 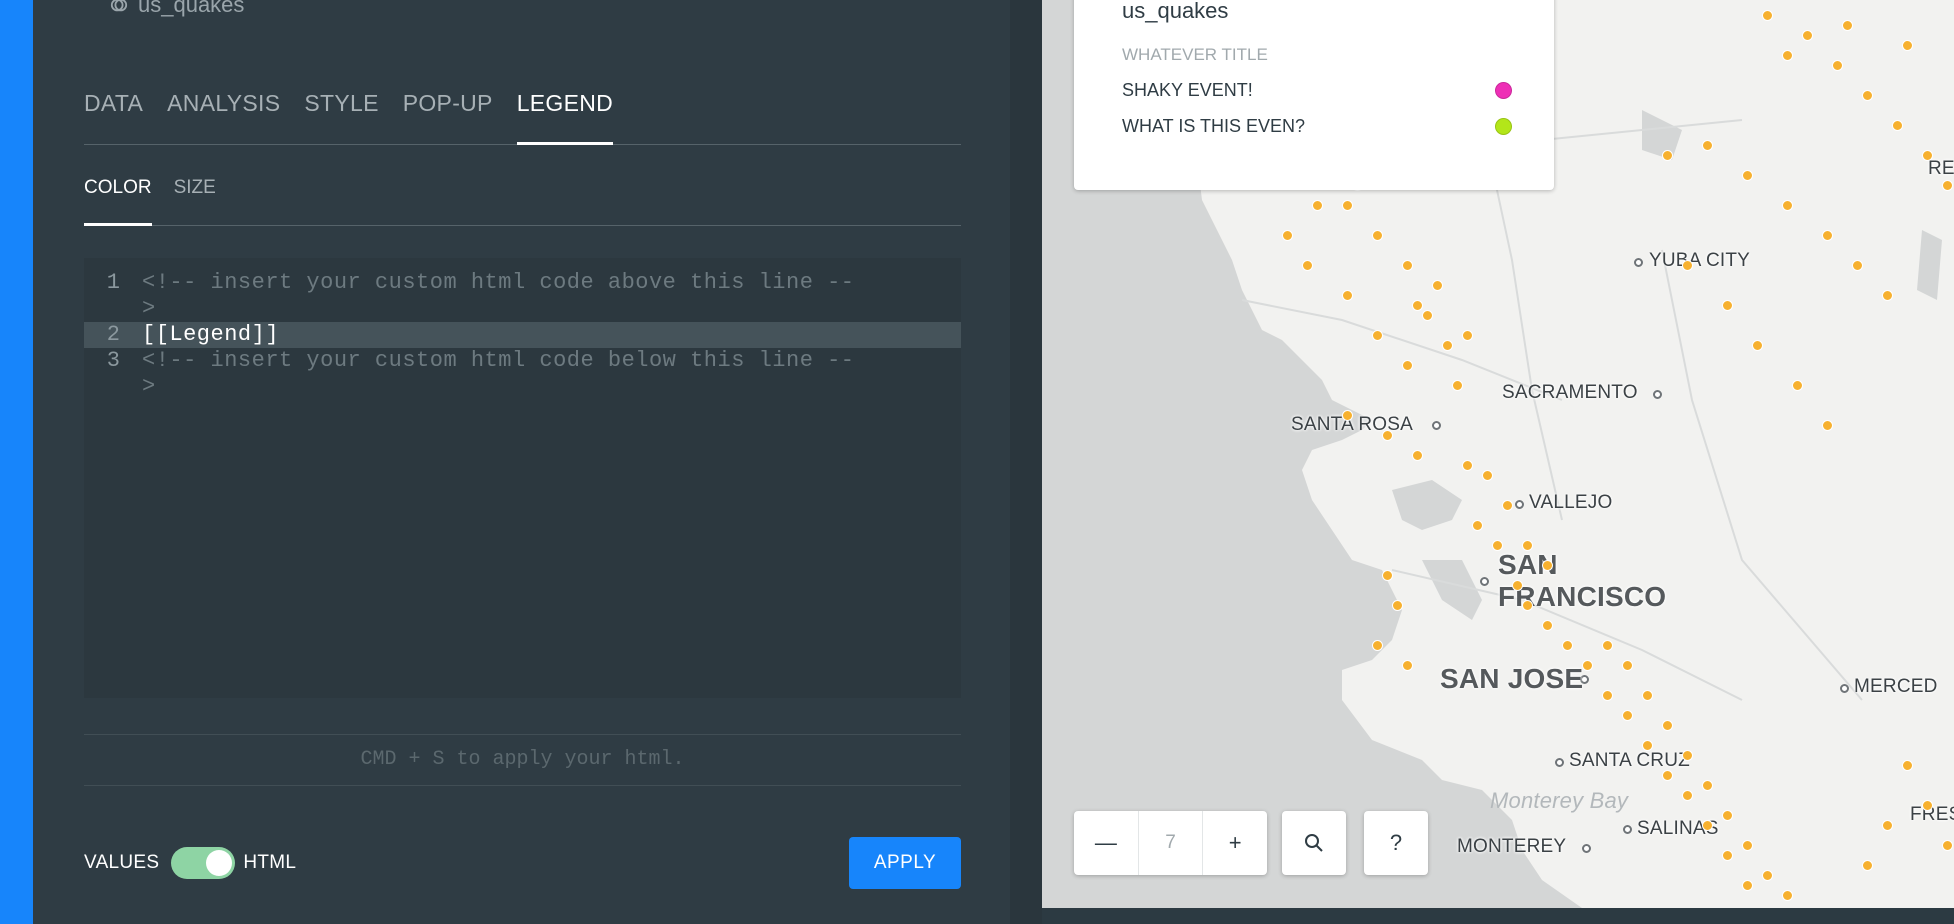 What do you see at coordinates (1235, 843) in the screenshot?
I see `zoom-in-button: +` at bounding box center [1235, 843].